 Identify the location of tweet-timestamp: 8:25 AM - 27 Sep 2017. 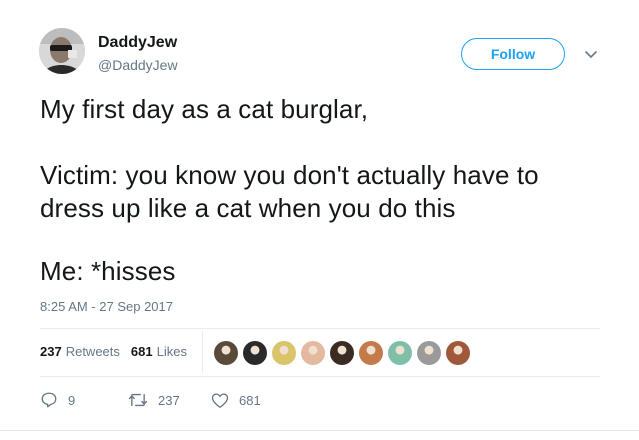
(106, 306).